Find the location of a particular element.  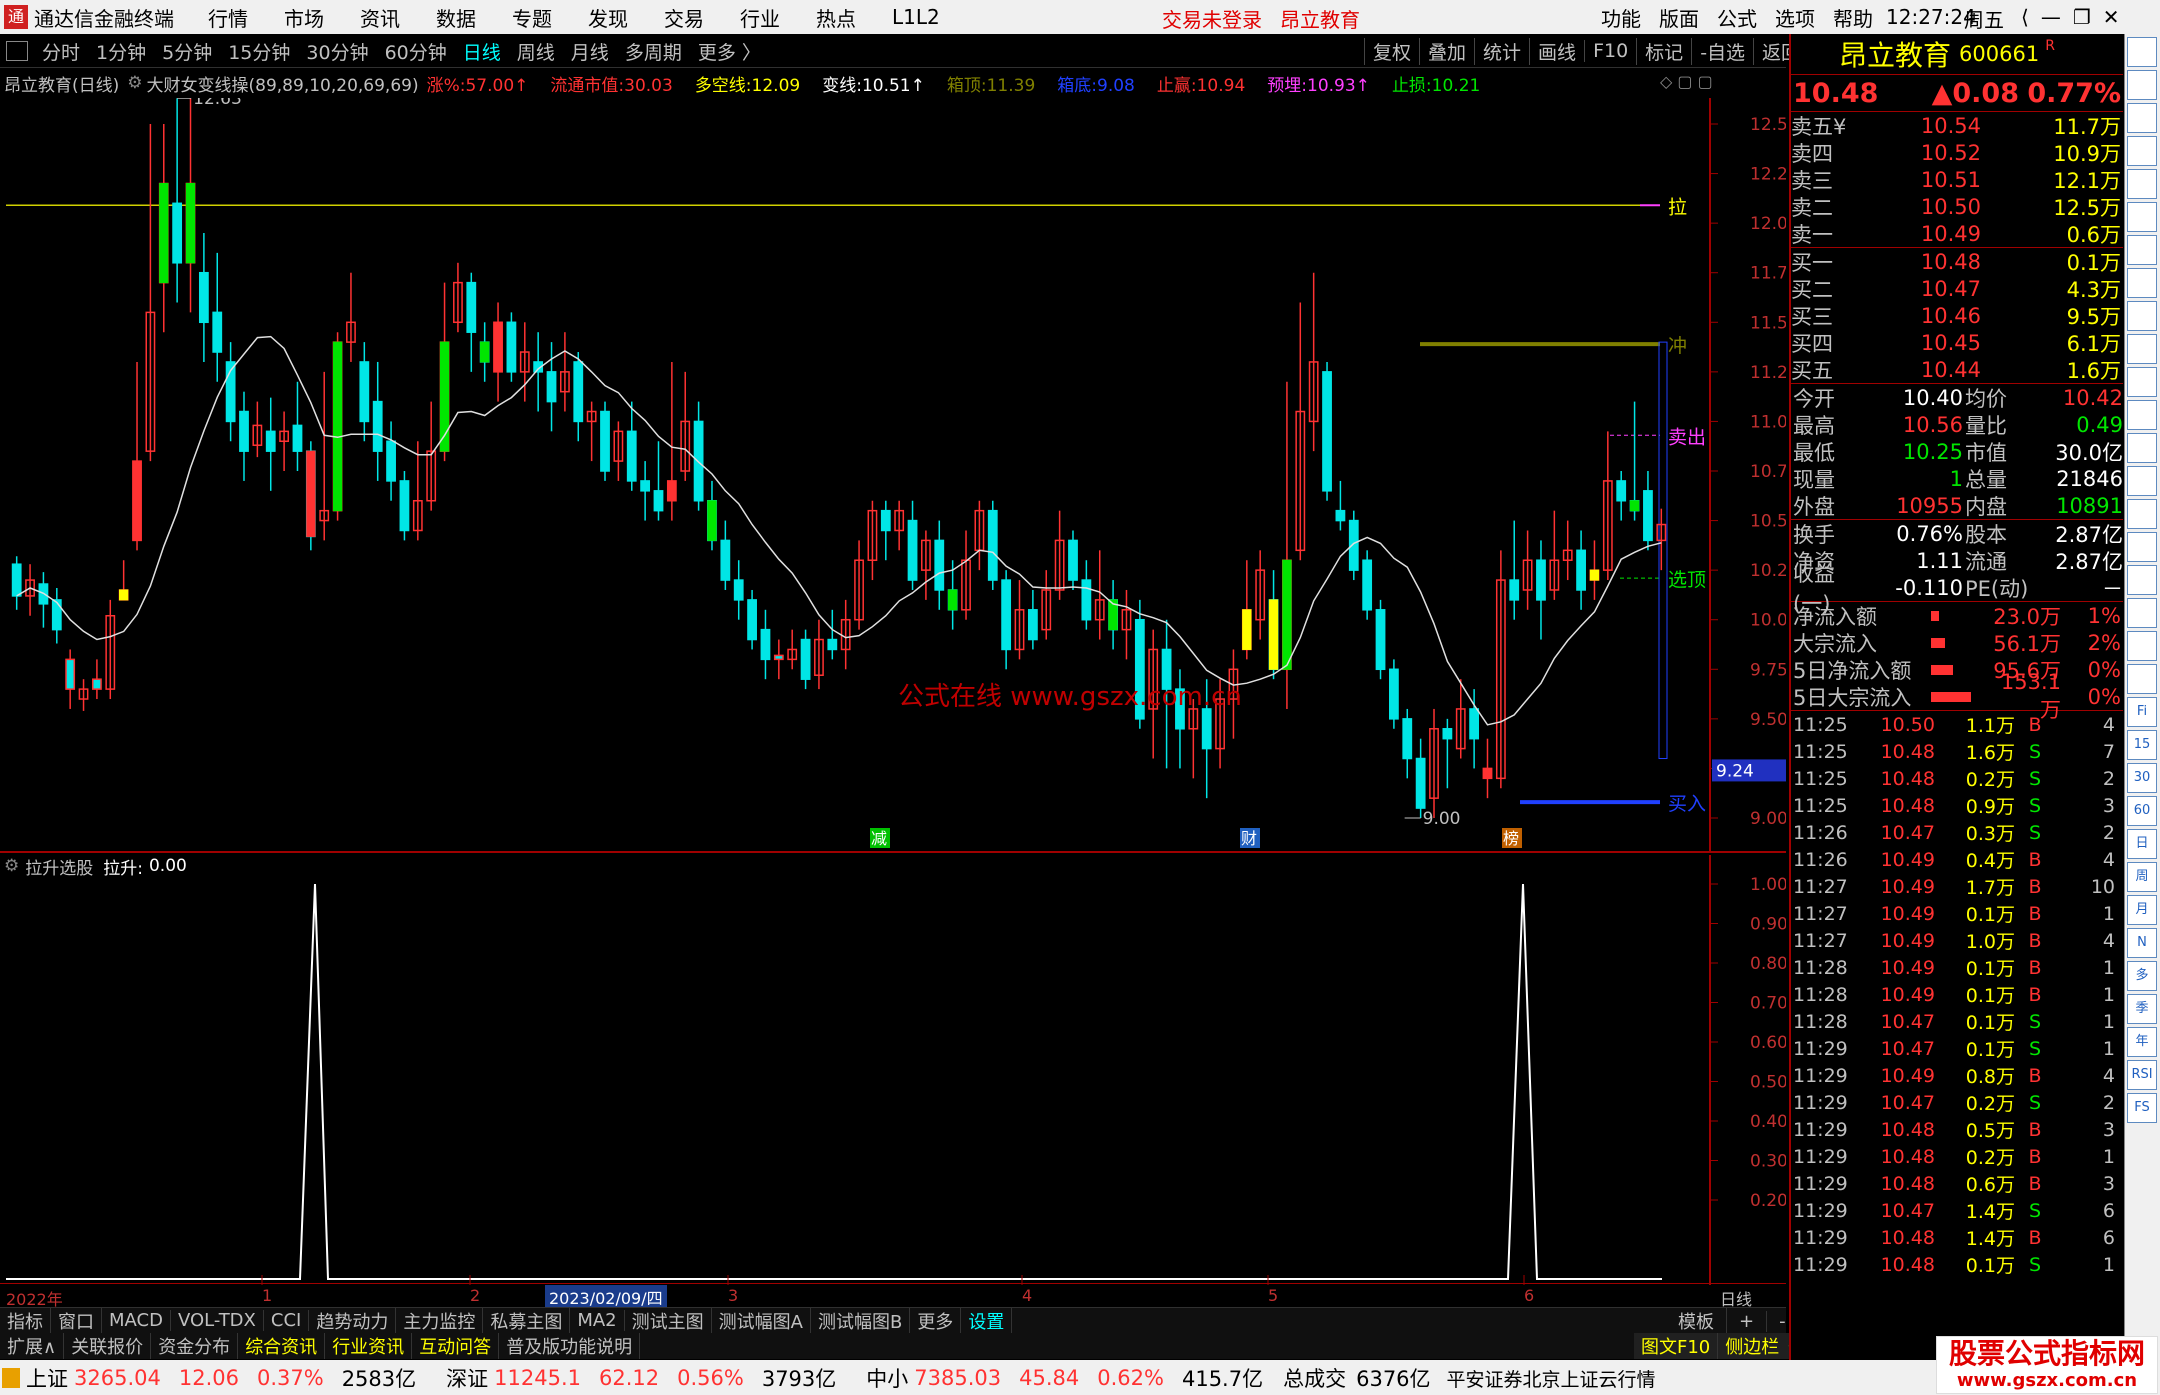

side-period-icon: N is located at coordinates (2142, 943).